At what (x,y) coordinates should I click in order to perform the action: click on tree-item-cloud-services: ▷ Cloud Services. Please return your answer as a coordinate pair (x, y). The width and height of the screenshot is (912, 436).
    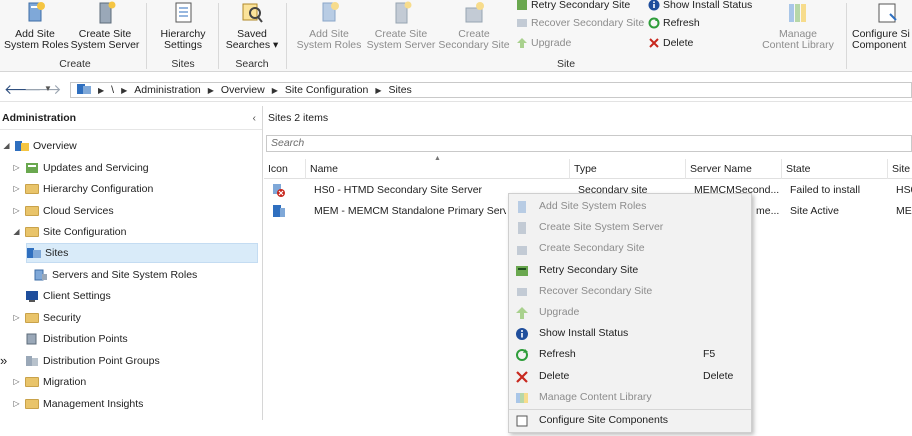
    Looking at the image, I should click on (62, 211).